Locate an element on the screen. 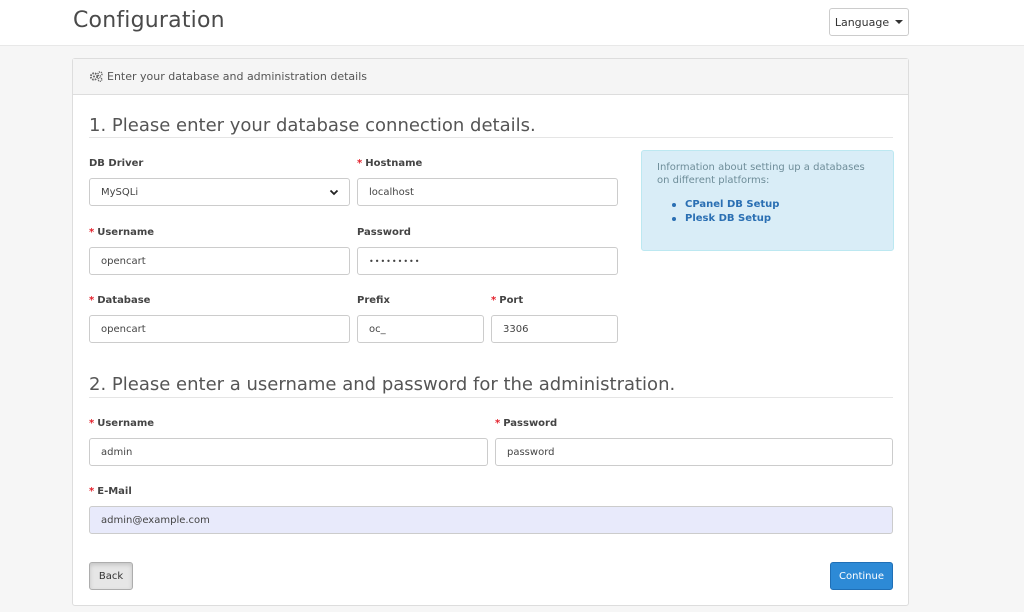 This screenshot has width=1024, height=612. db-password-input: ••••••••• is located at coordinates (487, 261).